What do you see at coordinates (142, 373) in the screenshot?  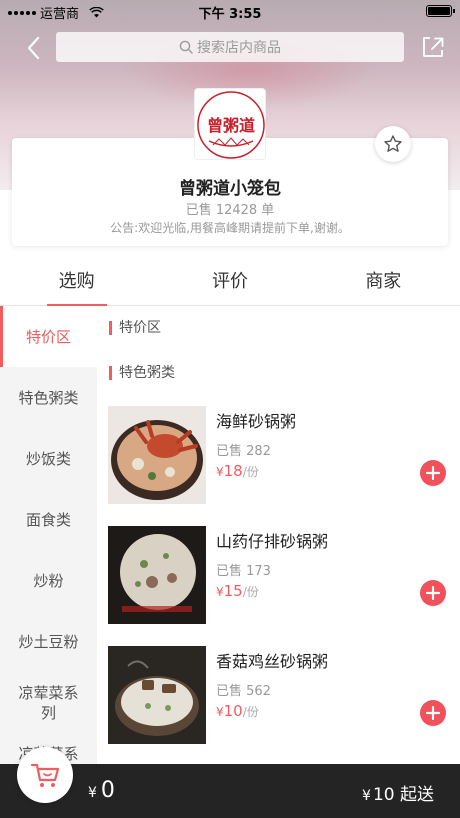 I see `section-header: 特色粥类` at bounding box center [142, 373].